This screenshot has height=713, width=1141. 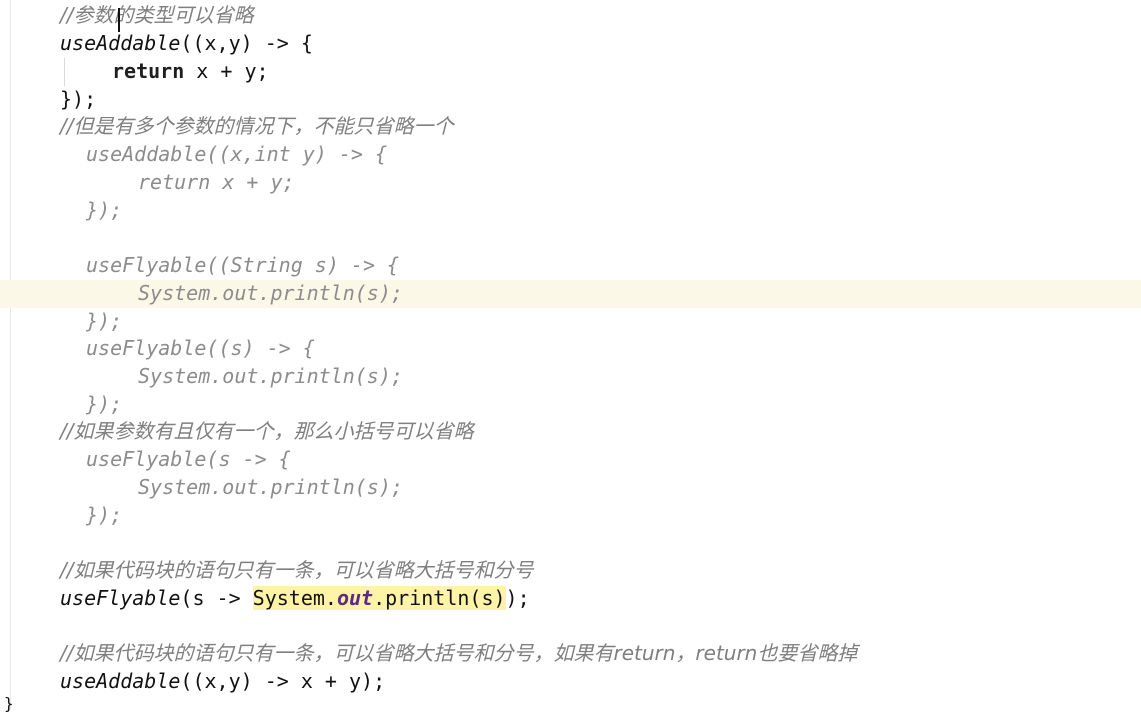 What do you see at coordinates (119, 20) in the screenshot?
I see `text-cursor` at bounding box center [119, 20].